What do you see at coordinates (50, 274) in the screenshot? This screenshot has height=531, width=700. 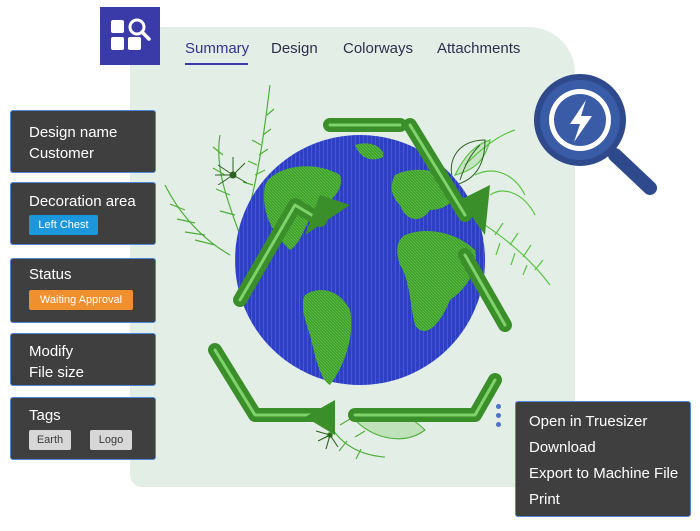 I see `status-title: Status` at bounding box center [50, 274].